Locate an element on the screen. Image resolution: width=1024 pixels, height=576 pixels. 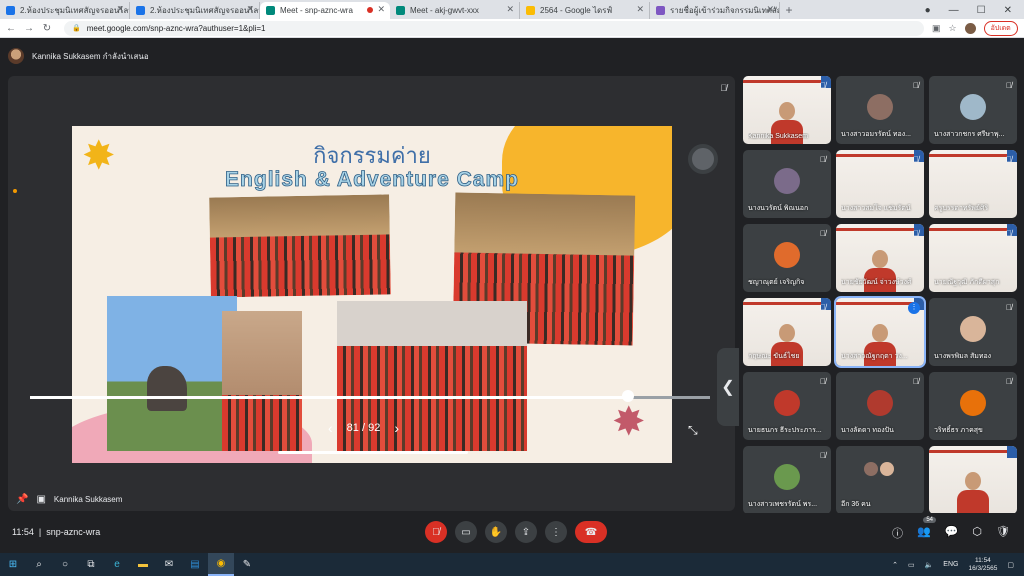
language-indicator: ENG is located at coordinates (950, 564).